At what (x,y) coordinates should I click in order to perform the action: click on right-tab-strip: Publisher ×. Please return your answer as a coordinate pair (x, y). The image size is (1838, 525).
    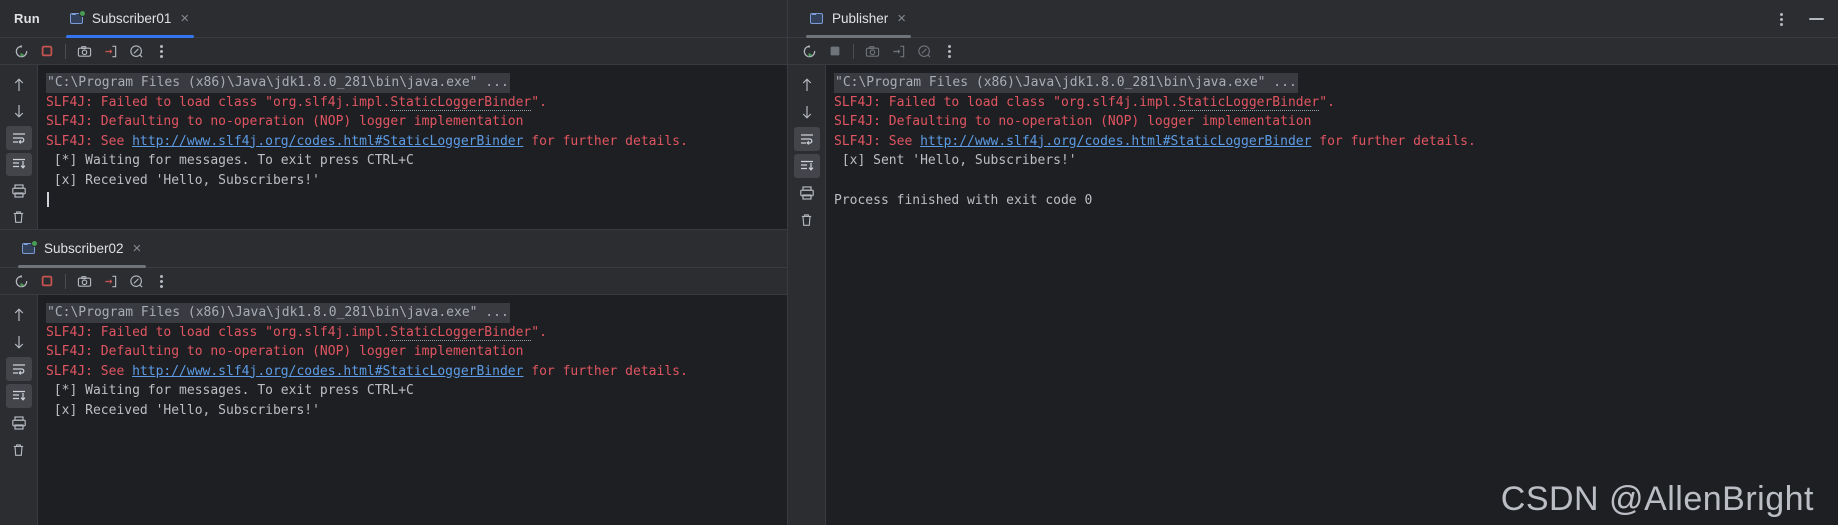
    Looking at the image, I should click on (1313, 19).